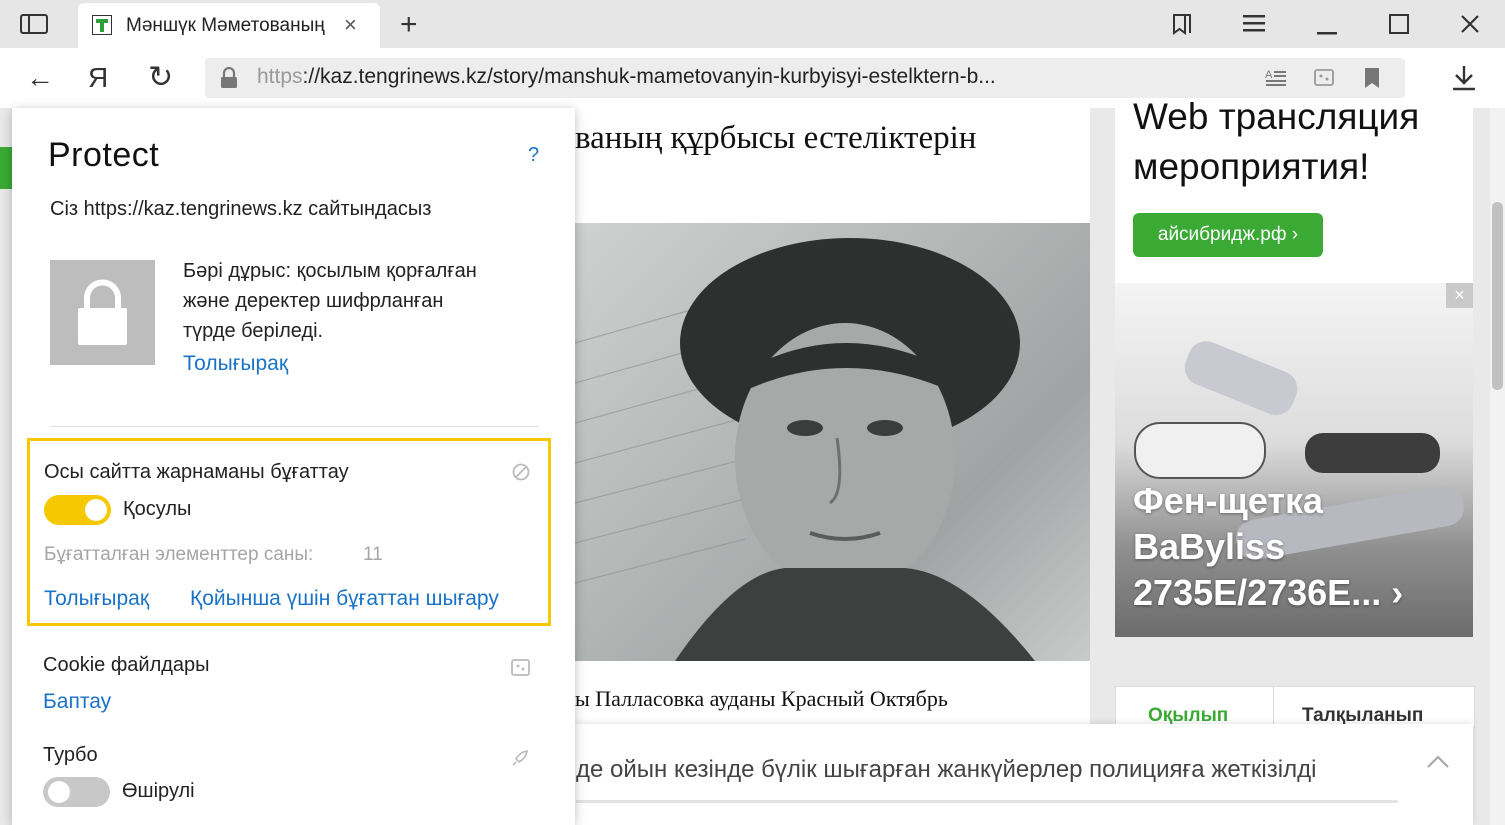  I want to click on tab-bar: Мәншүк Мәметованың × +, so click(752, 24).